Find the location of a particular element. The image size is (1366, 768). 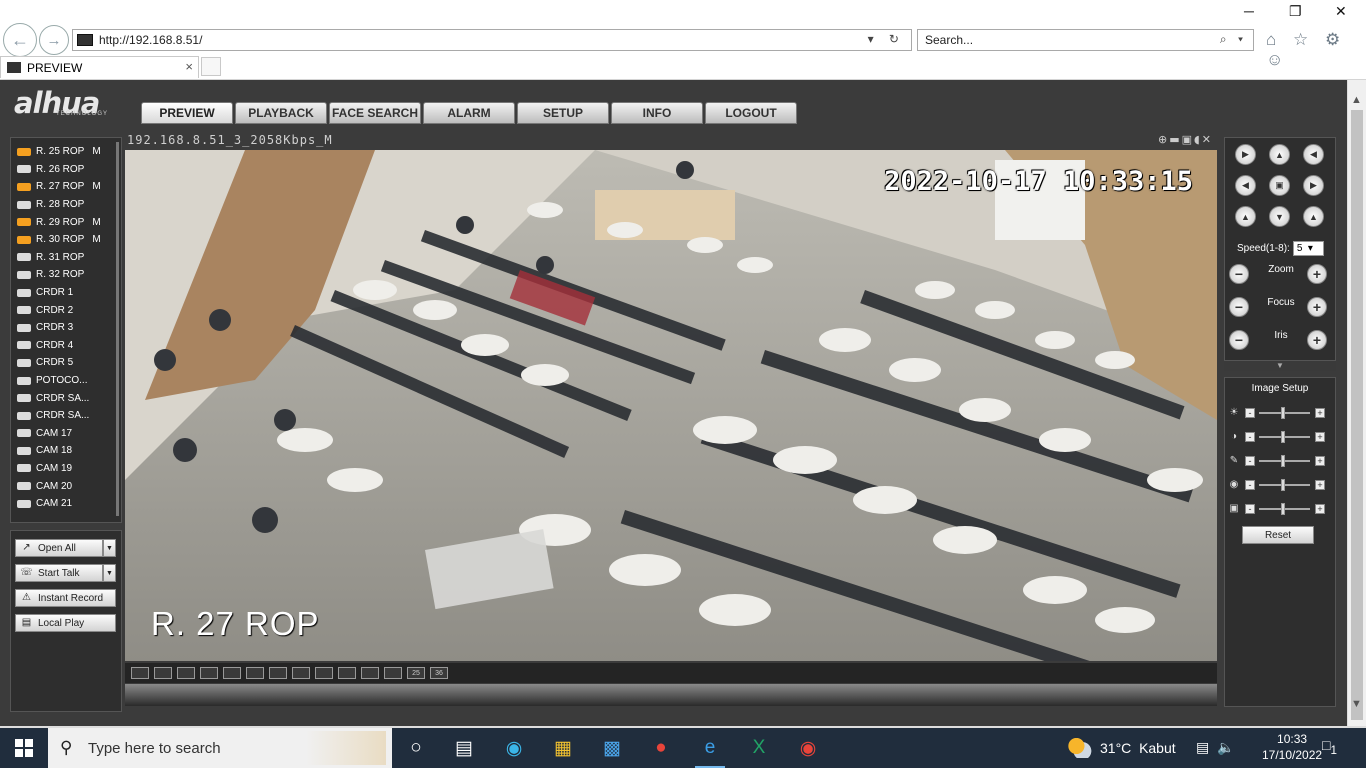

sharpness-minus: - is located at coordinates (1250, 509).